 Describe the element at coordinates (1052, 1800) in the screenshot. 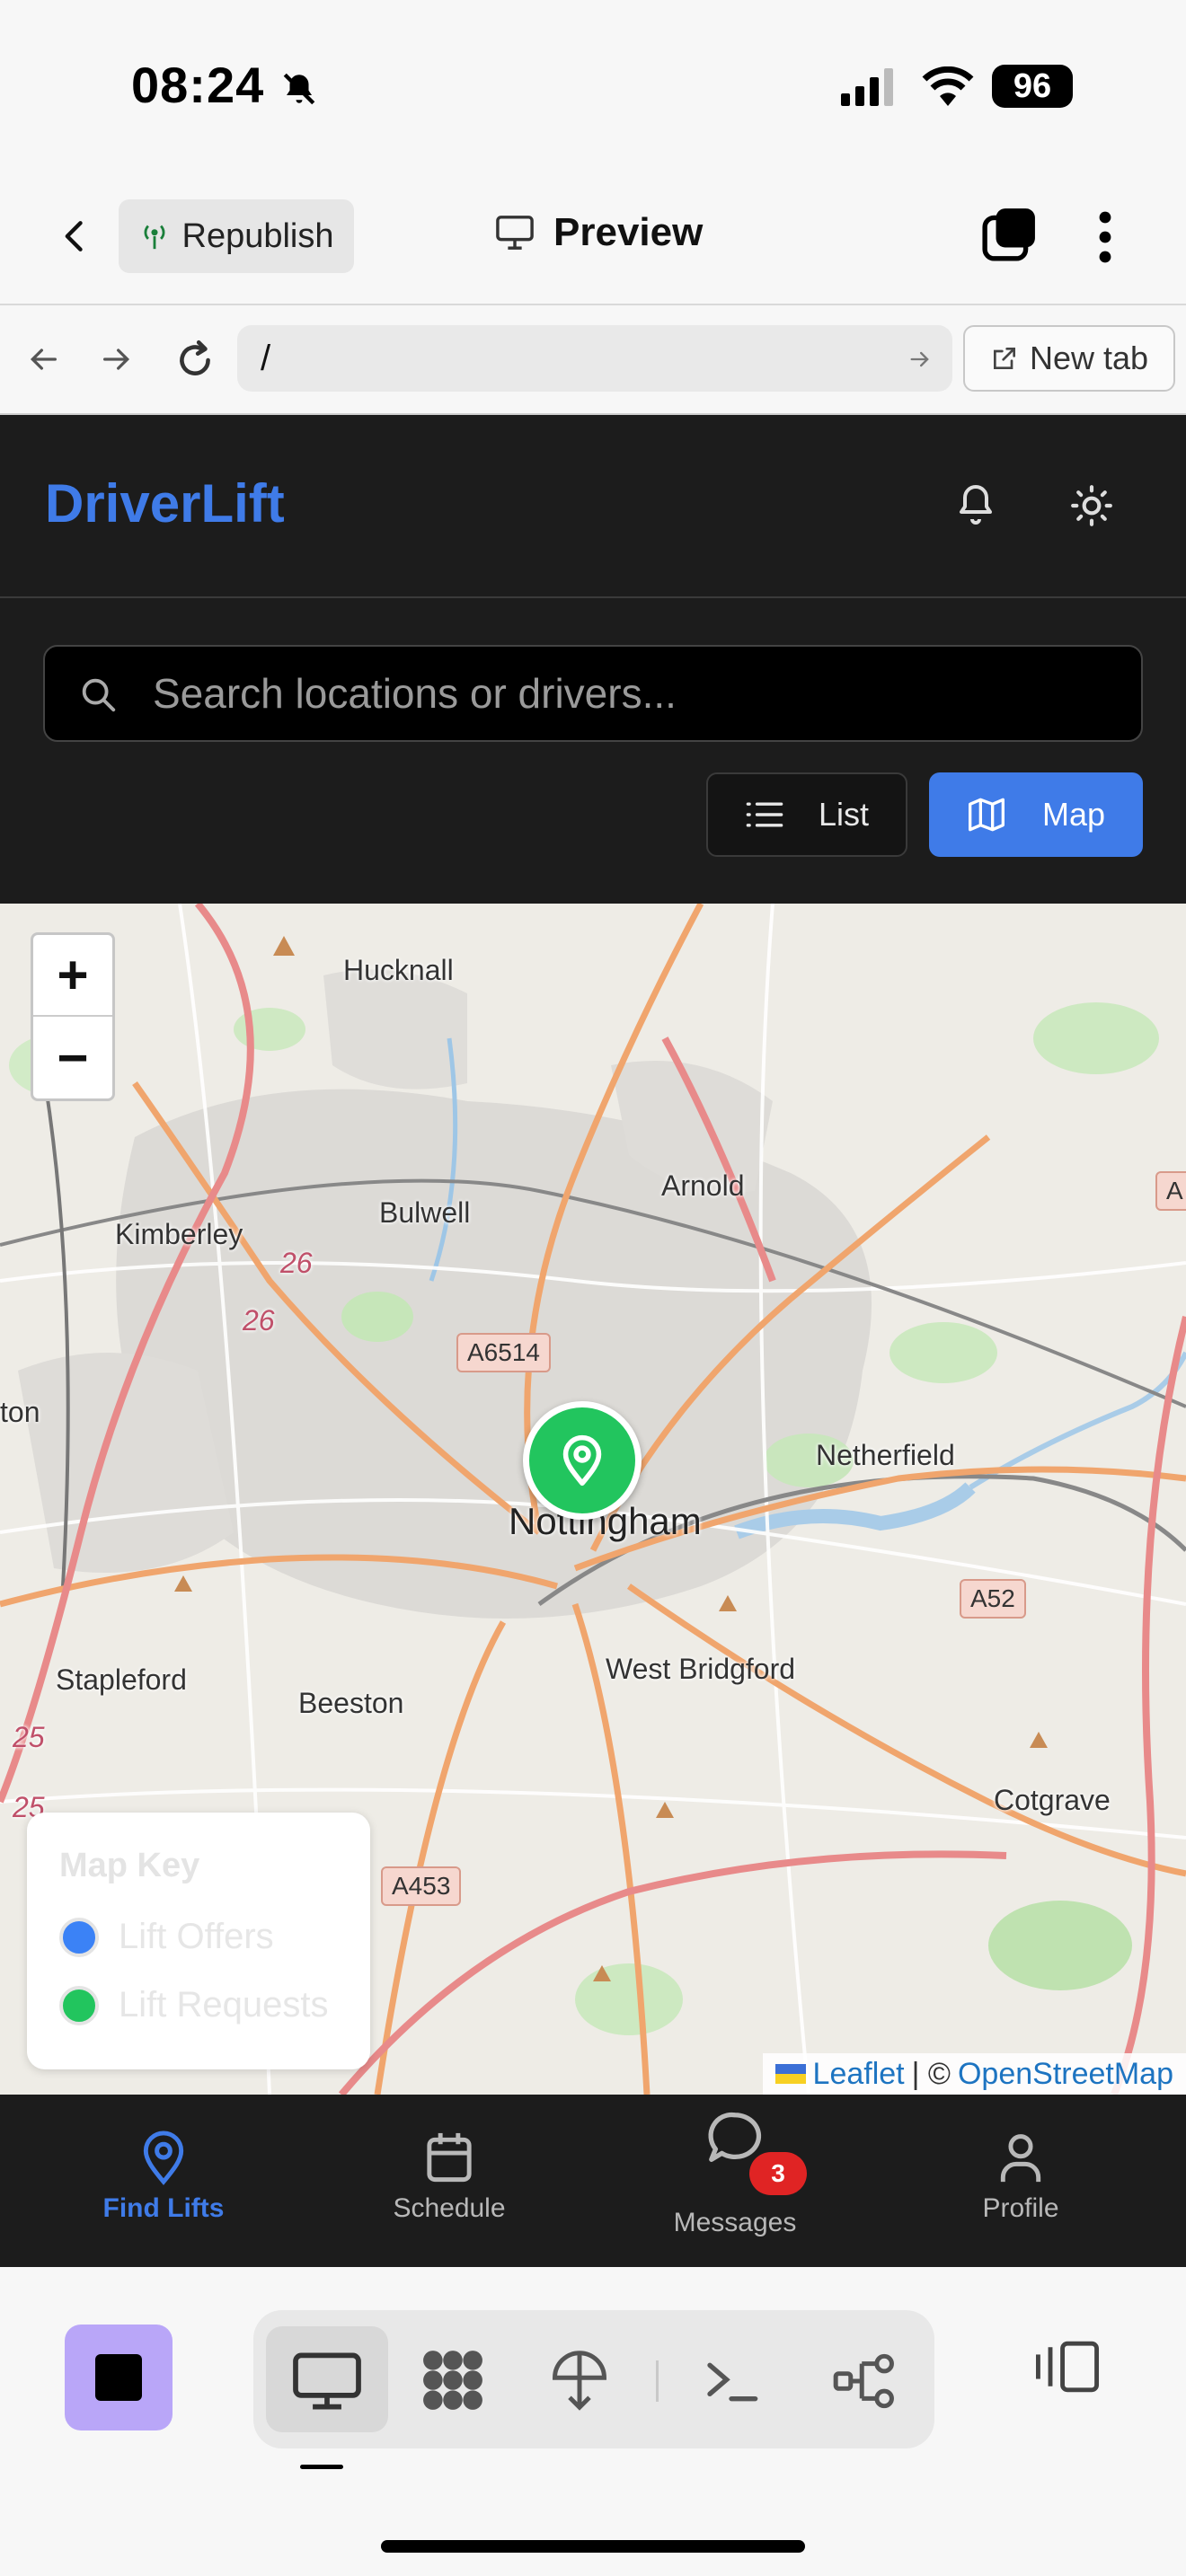

I see `place-cotgrave: Cotgrave` at that location.